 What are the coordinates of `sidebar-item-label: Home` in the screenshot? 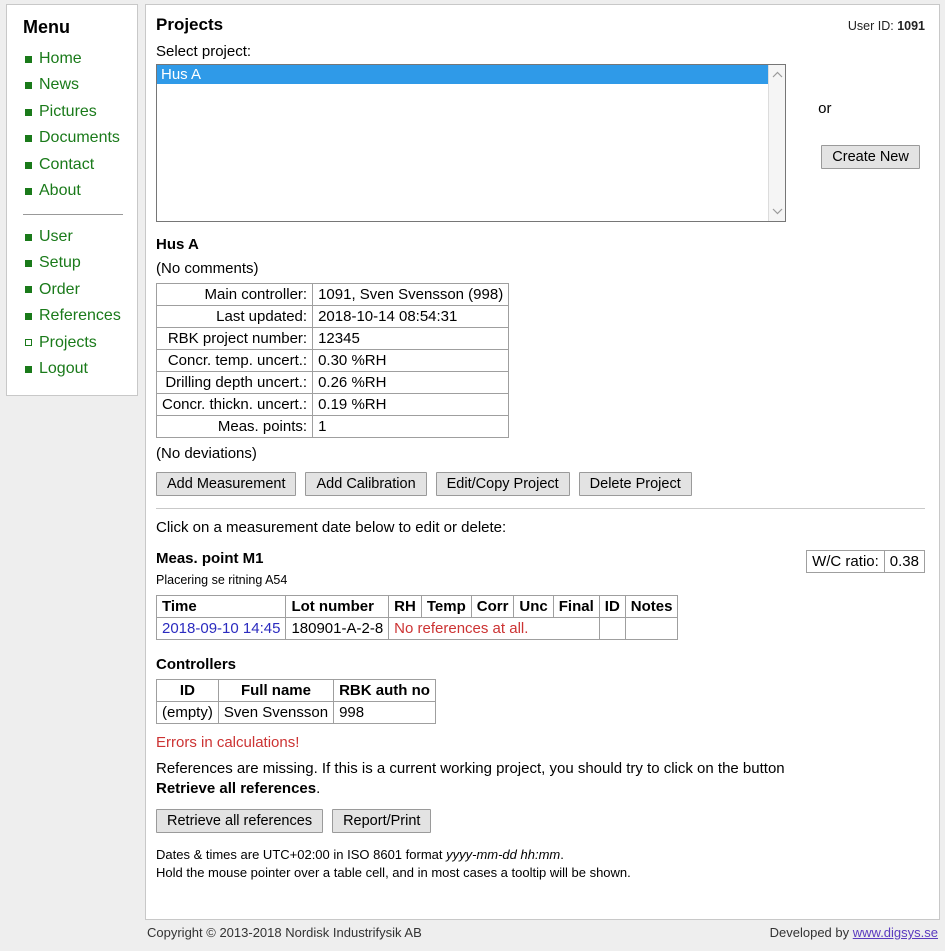 It's located at (60, 58).